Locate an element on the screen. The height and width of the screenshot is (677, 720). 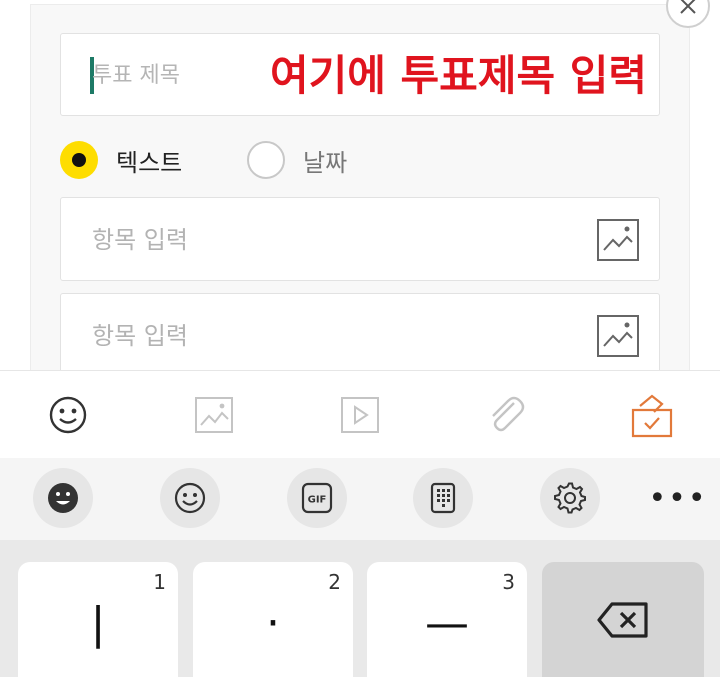
video-button is located at coordinates (360, 415).